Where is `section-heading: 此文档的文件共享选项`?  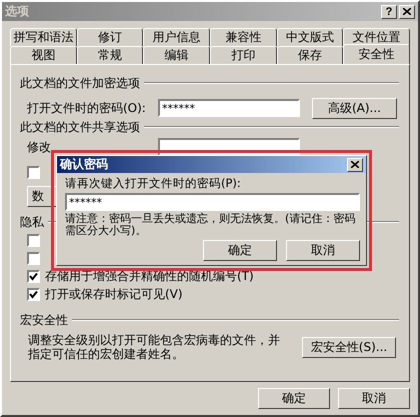 section-heading: 此文档的文件共享选项 is located at coordinates (80, 127).